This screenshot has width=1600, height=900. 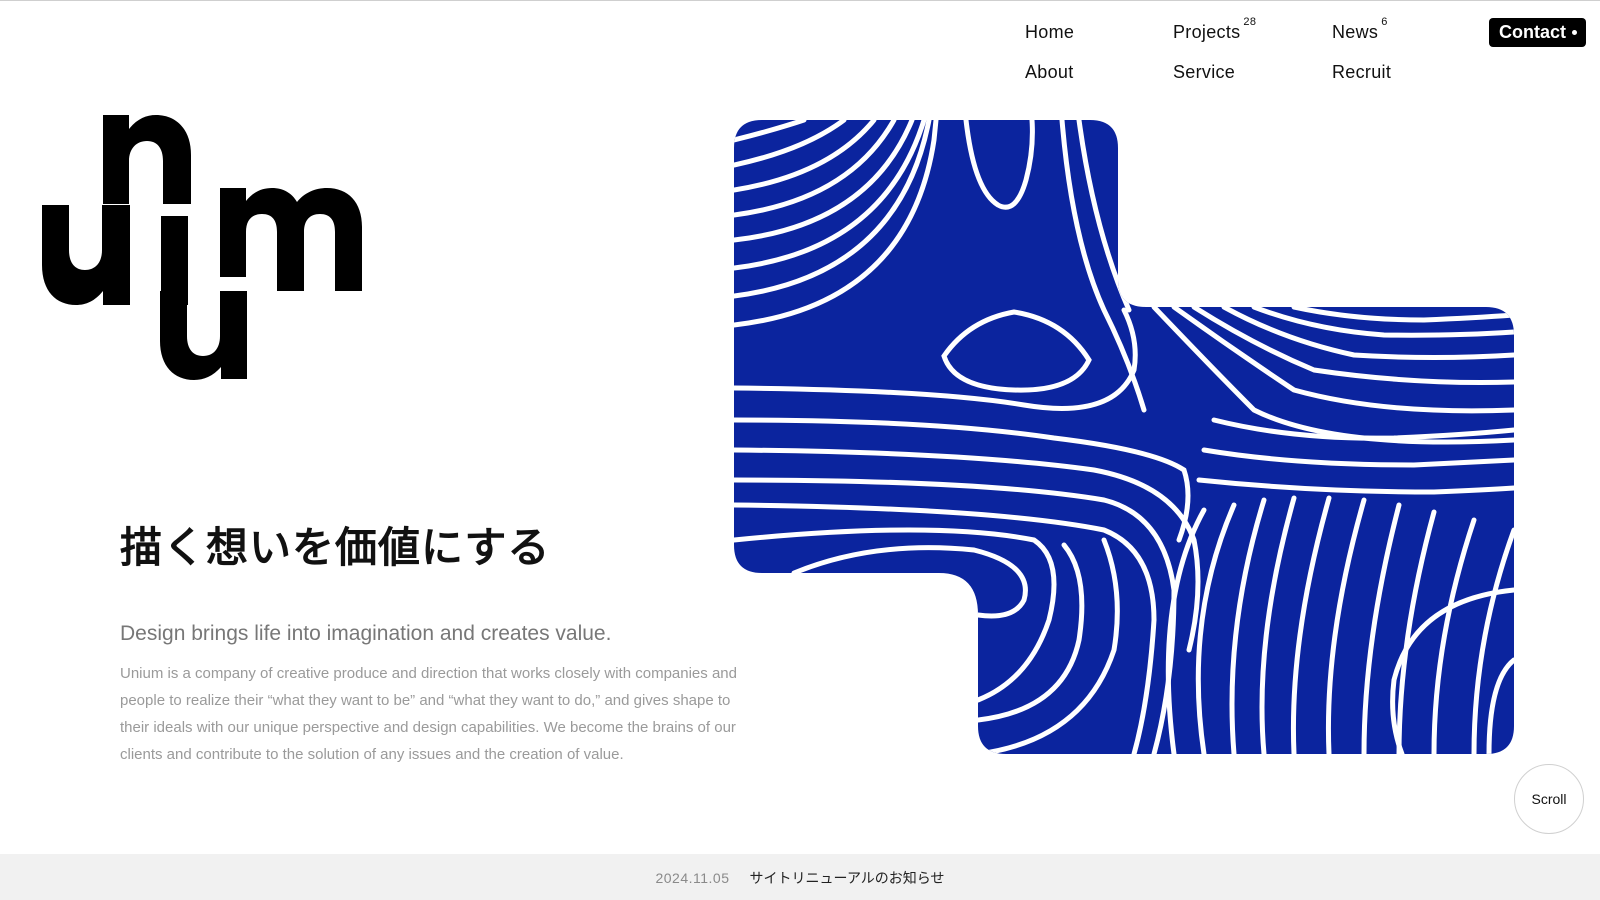 I want to click on nav-projects-label: Projects, so click(x=1207, y=32).